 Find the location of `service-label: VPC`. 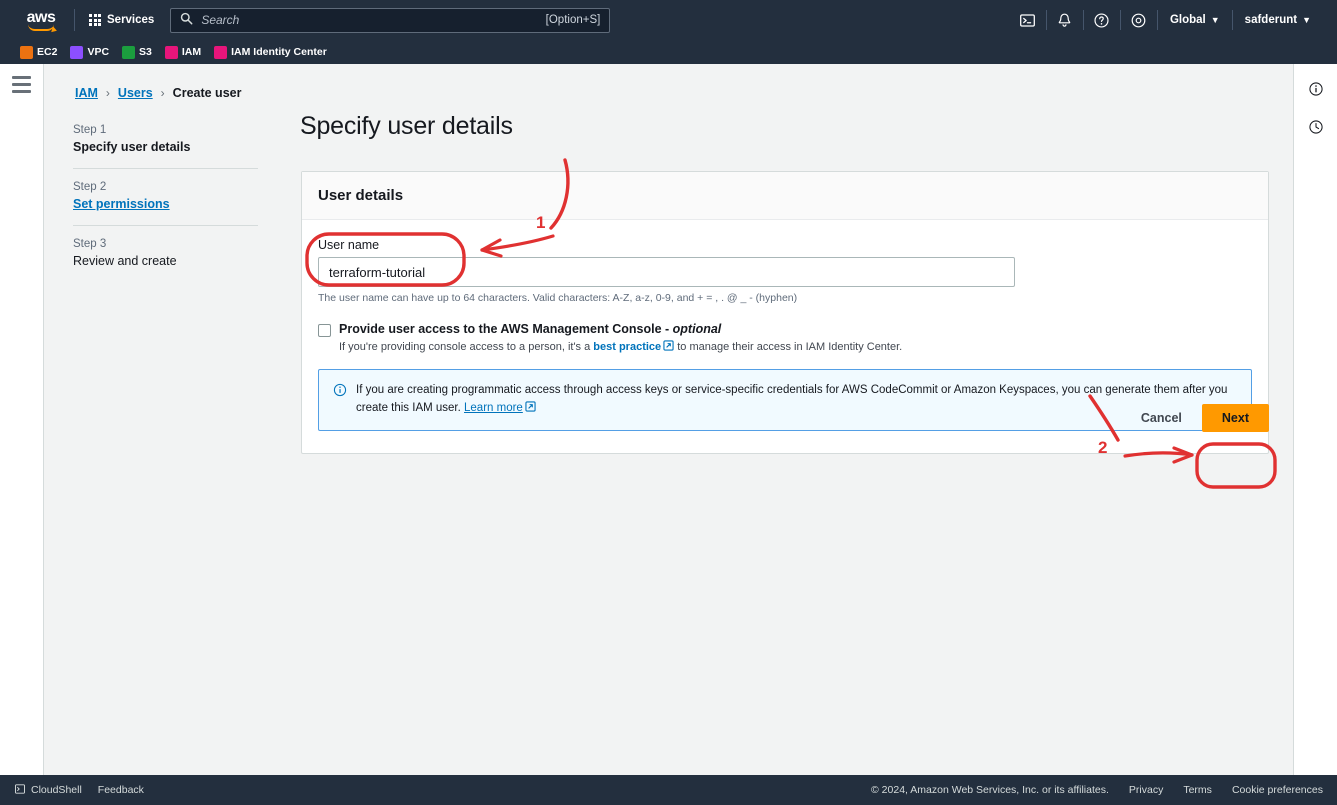

service-label: VPC is located at coordinates (98, 52).